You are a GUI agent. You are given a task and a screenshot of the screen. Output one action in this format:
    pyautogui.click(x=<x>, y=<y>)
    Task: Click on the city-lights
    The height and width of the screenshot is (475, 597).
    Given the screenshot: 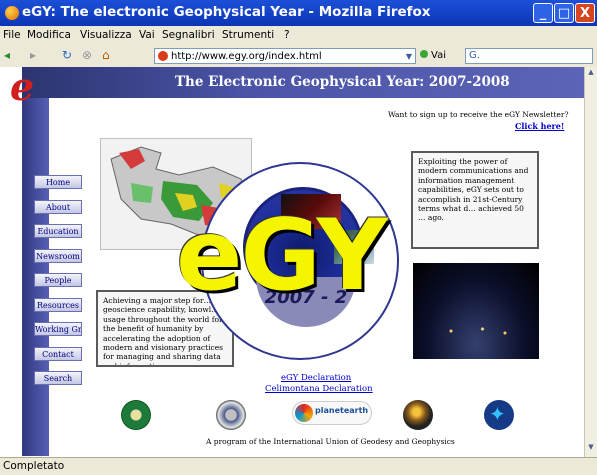 What is the action you would take?
    pyautogui.click(x=478, y=331)
    